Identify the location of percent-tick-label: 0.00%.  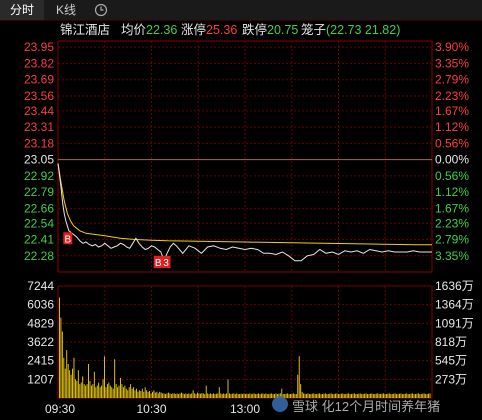
(452, 160).